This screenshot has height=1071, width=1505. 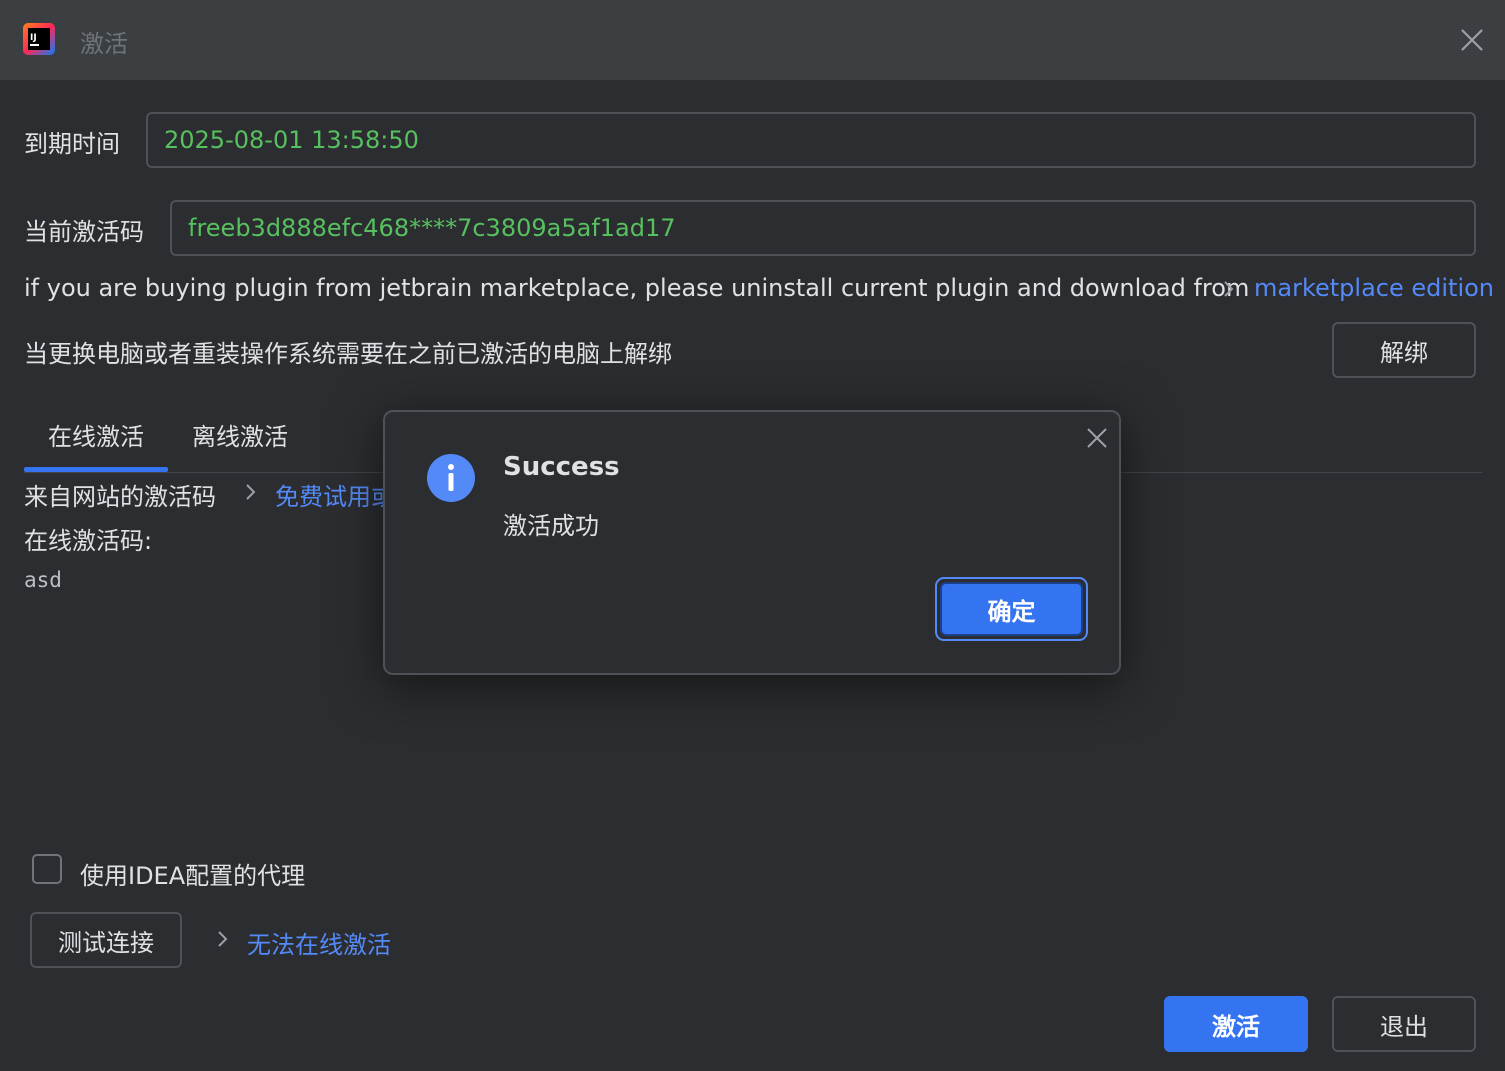 What do you see at coordinates (96, 469) in the screenshot?
I see `selected-tab-indicator` at bounding box center [96, 469].